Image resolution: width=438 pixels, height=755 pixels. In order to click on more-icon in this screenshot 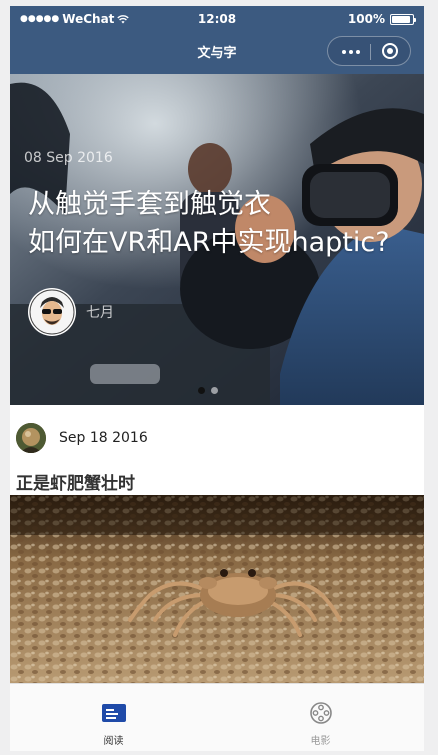, I will do `click(351, 52)`.